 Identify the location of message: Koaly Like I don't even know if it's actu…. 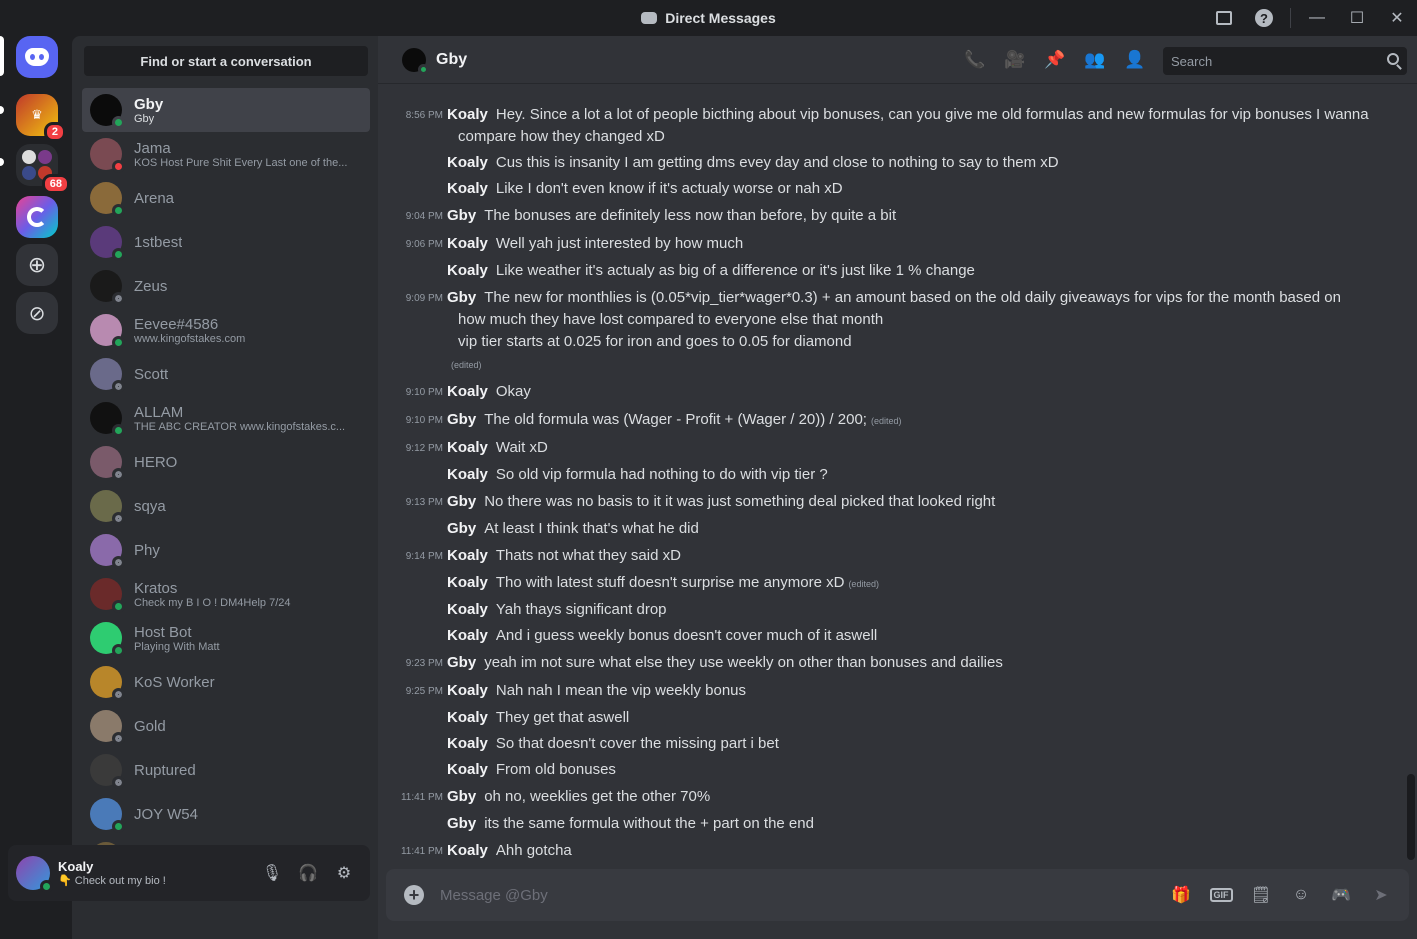
(893, 189).